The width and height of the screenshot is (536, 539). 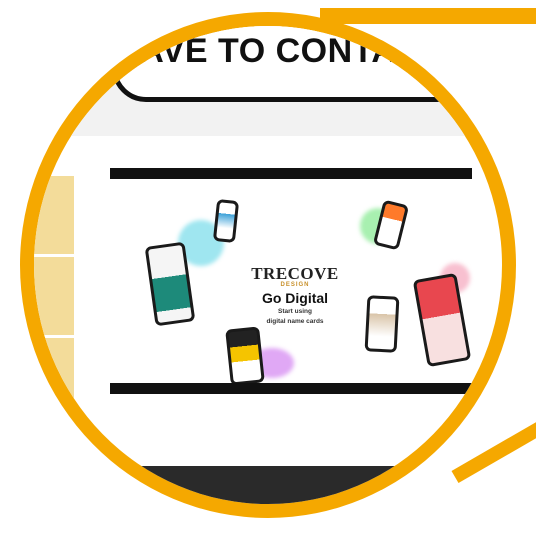 I want to click on side-tabs, so click(x=54, y=297).